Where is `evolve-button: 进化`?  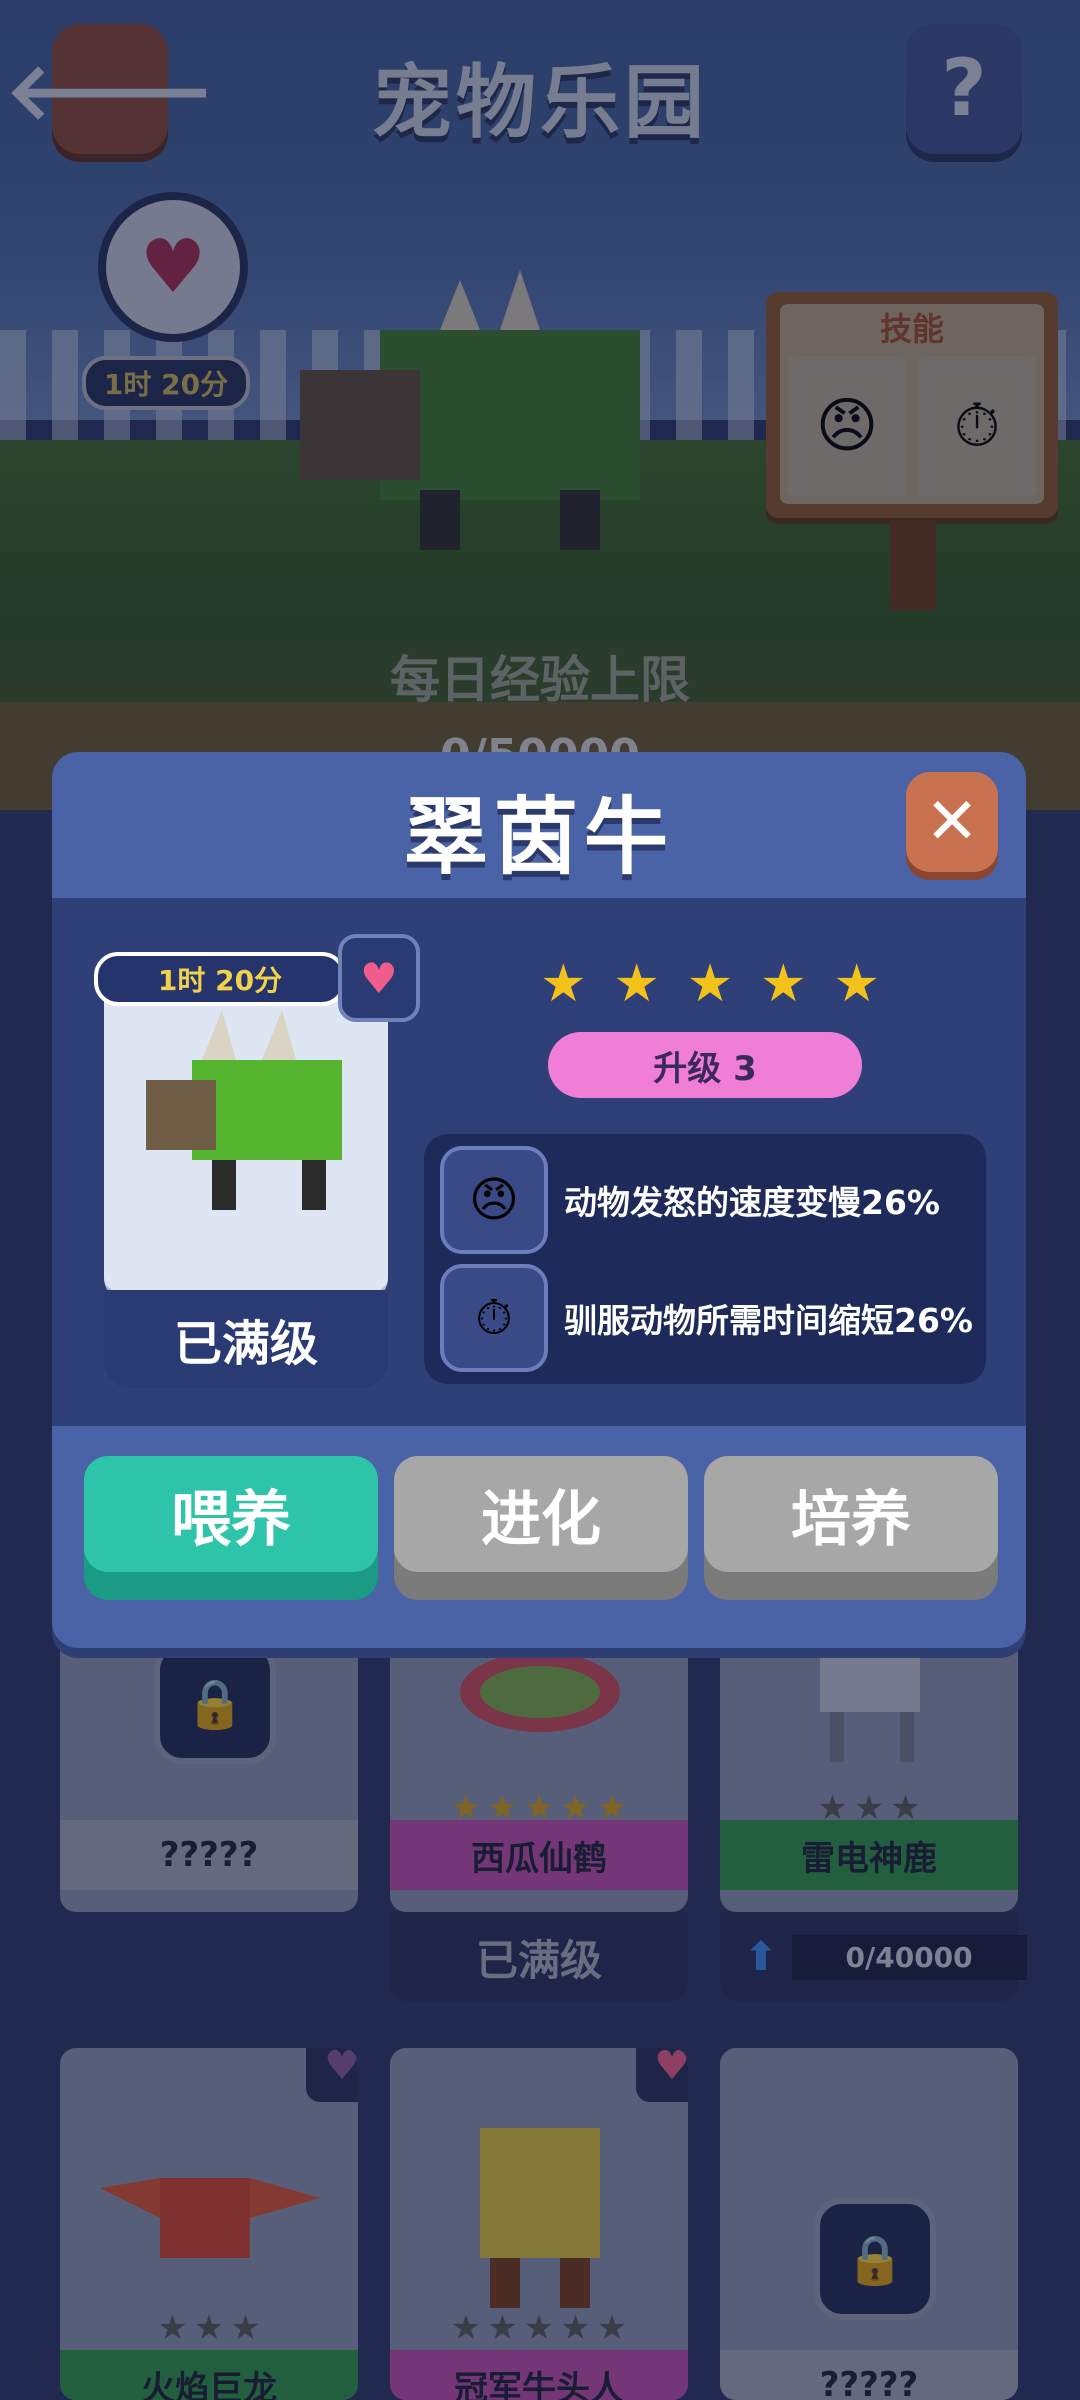 evolve-button: 进化 is located at coordinates (541, 1514).